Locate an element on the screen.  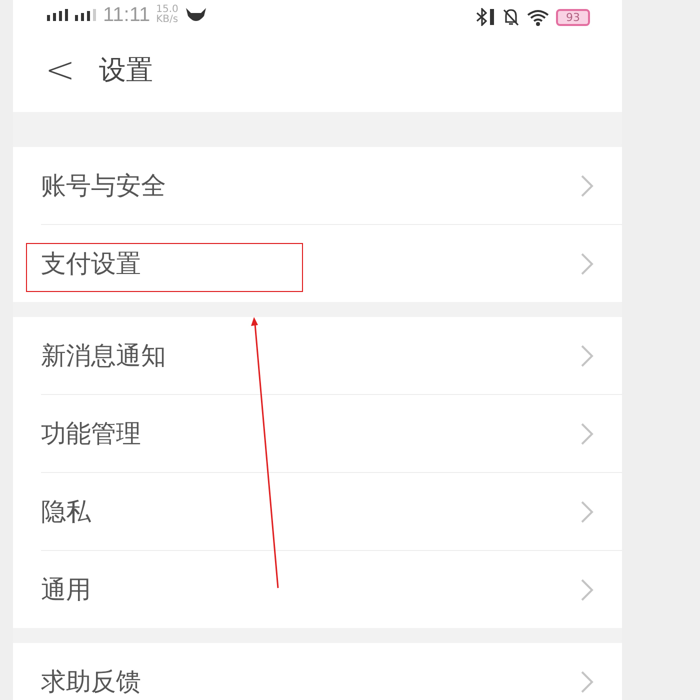
item-label: 支付设置 is located at coordinates (91, 264).